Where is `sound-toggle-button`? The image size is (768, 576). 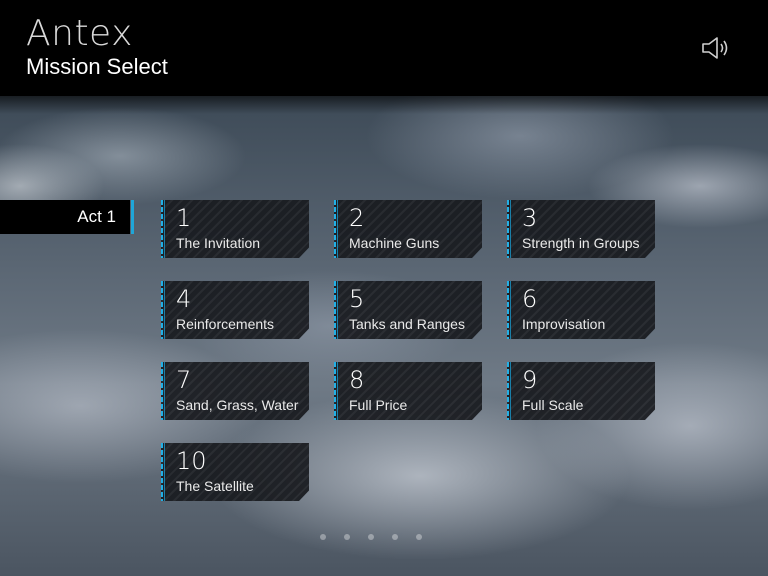
sound-toggle-button is located at coordinates (717, 48).